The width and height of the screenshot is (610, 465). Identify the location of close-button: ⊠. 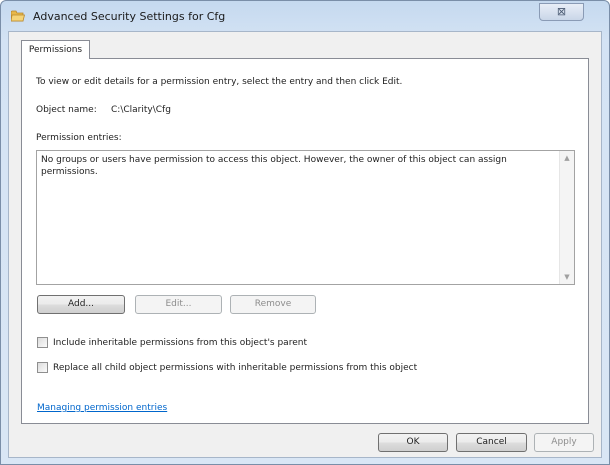
(561, 12).